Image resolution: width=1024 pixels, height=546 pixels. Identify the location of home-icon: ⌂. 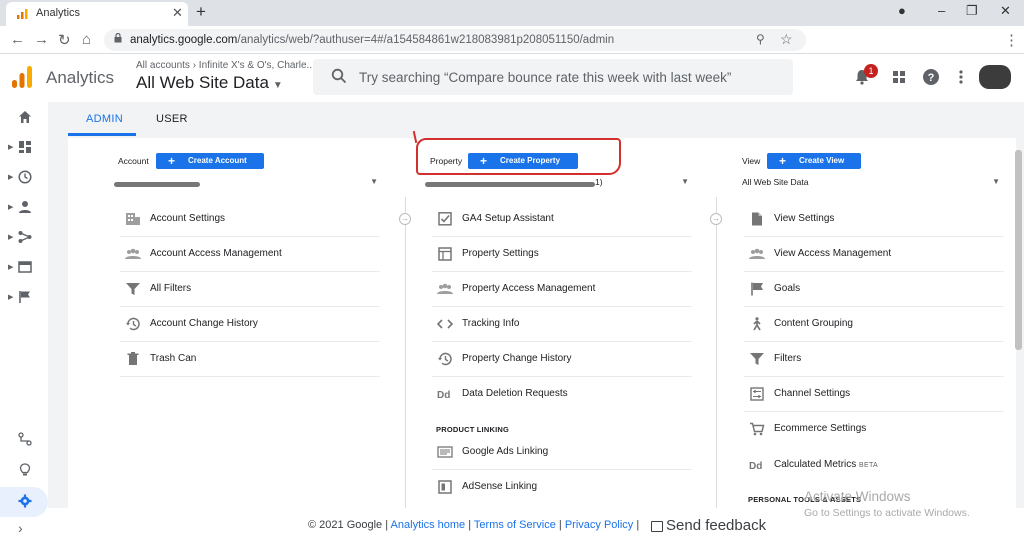
(86, 39).